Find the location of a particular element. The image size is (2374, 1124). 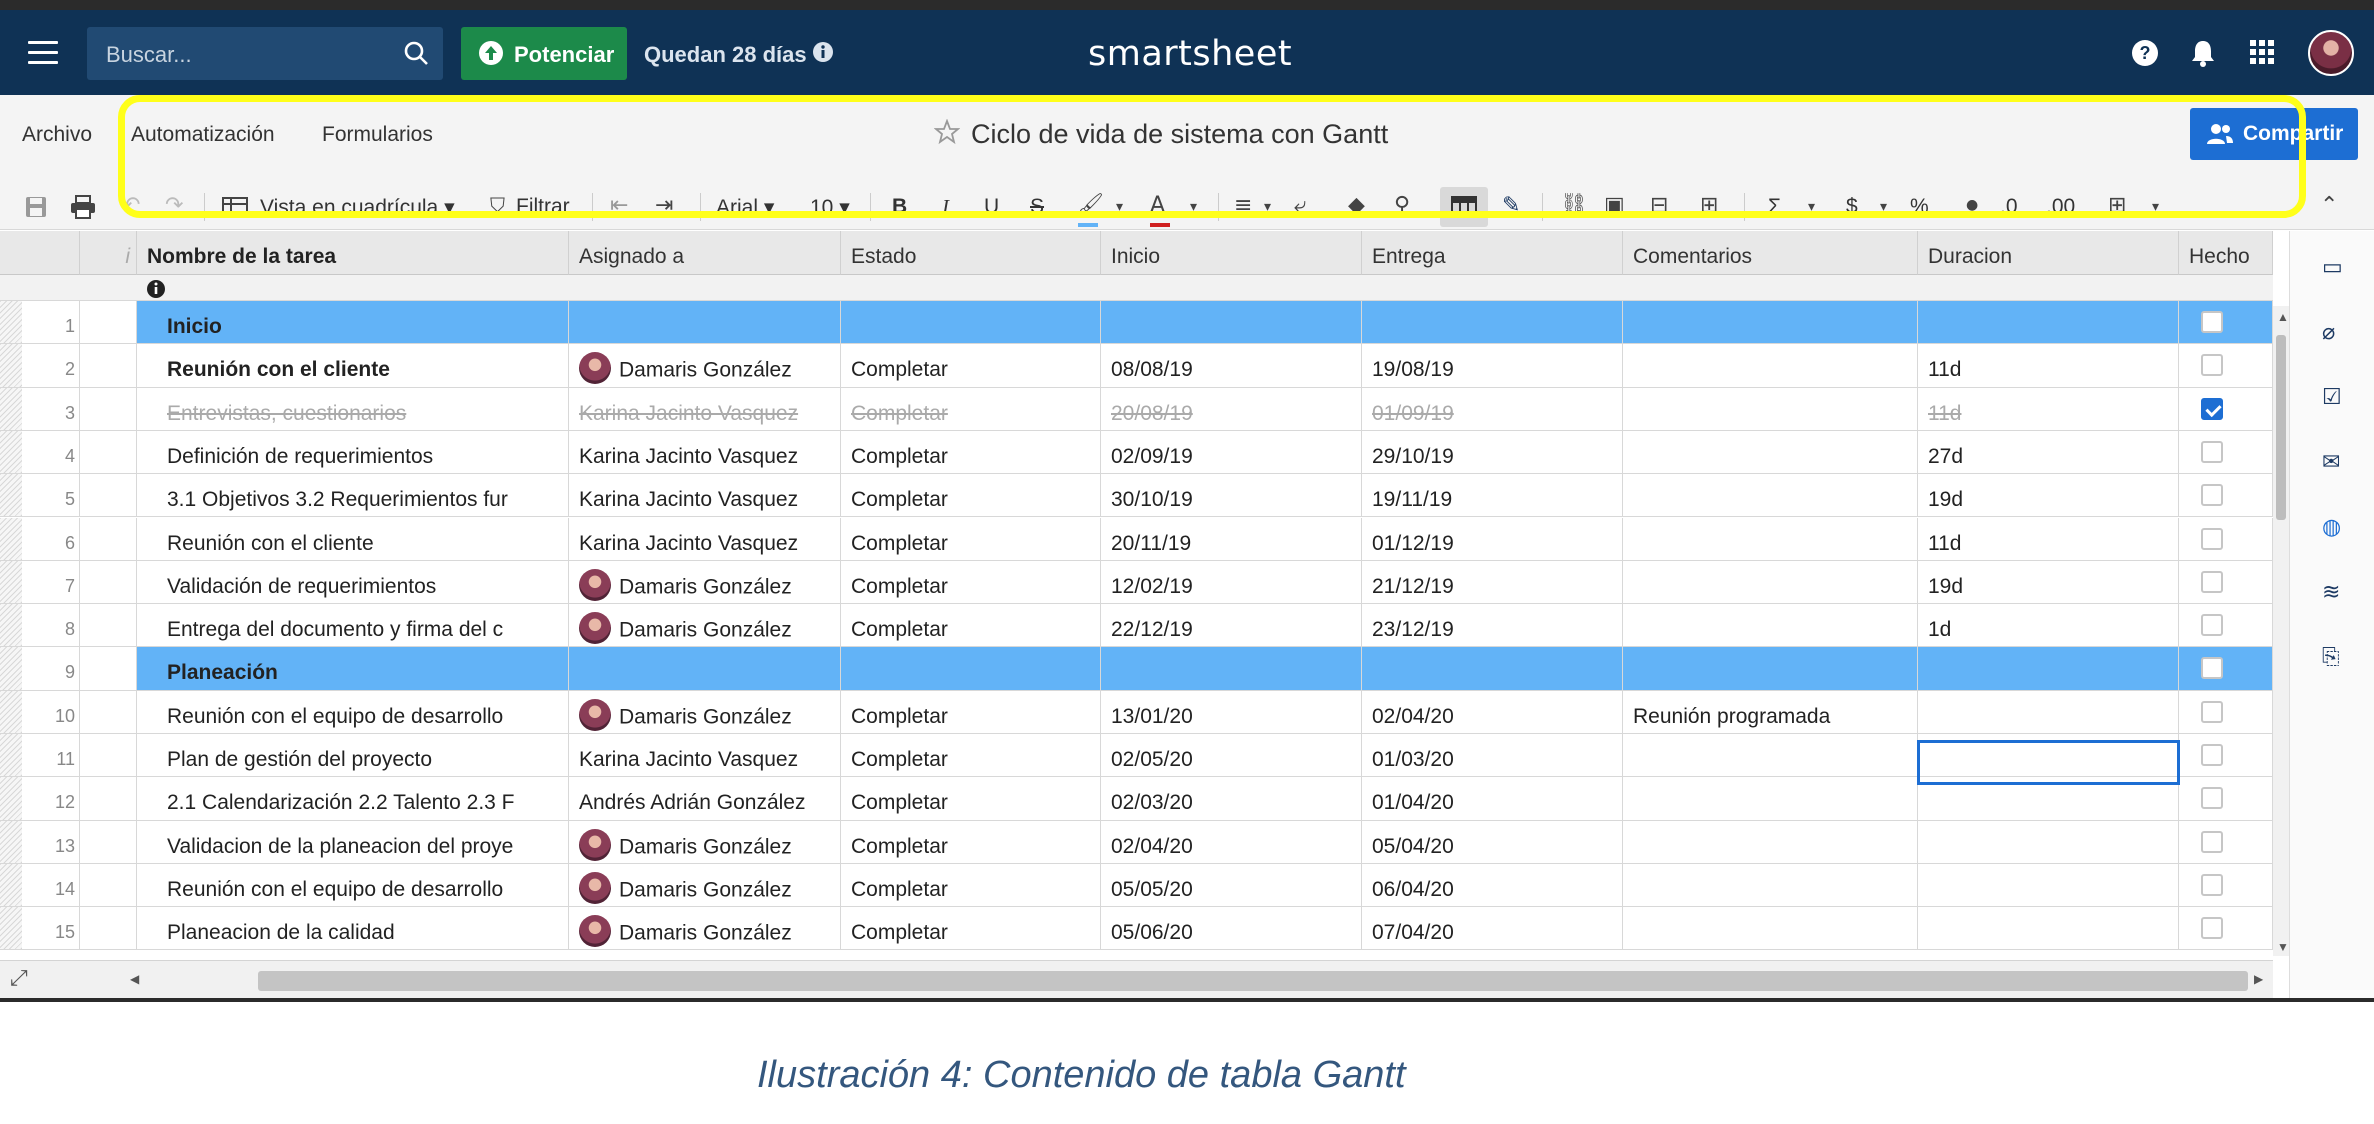

start-date-cell is located at coordinates (1231, 322).